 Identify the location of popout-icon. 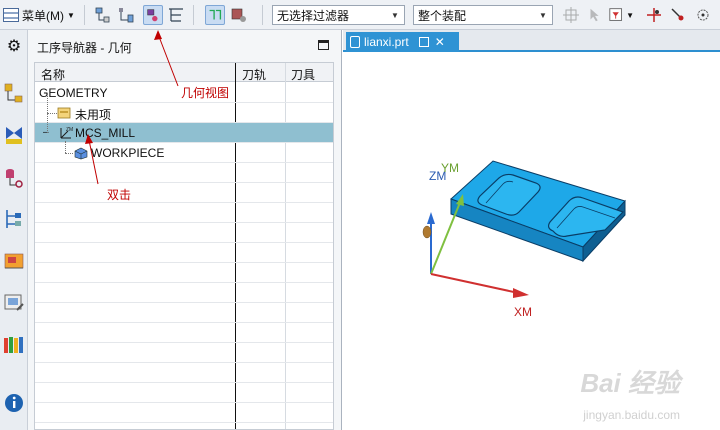
(423, 42).